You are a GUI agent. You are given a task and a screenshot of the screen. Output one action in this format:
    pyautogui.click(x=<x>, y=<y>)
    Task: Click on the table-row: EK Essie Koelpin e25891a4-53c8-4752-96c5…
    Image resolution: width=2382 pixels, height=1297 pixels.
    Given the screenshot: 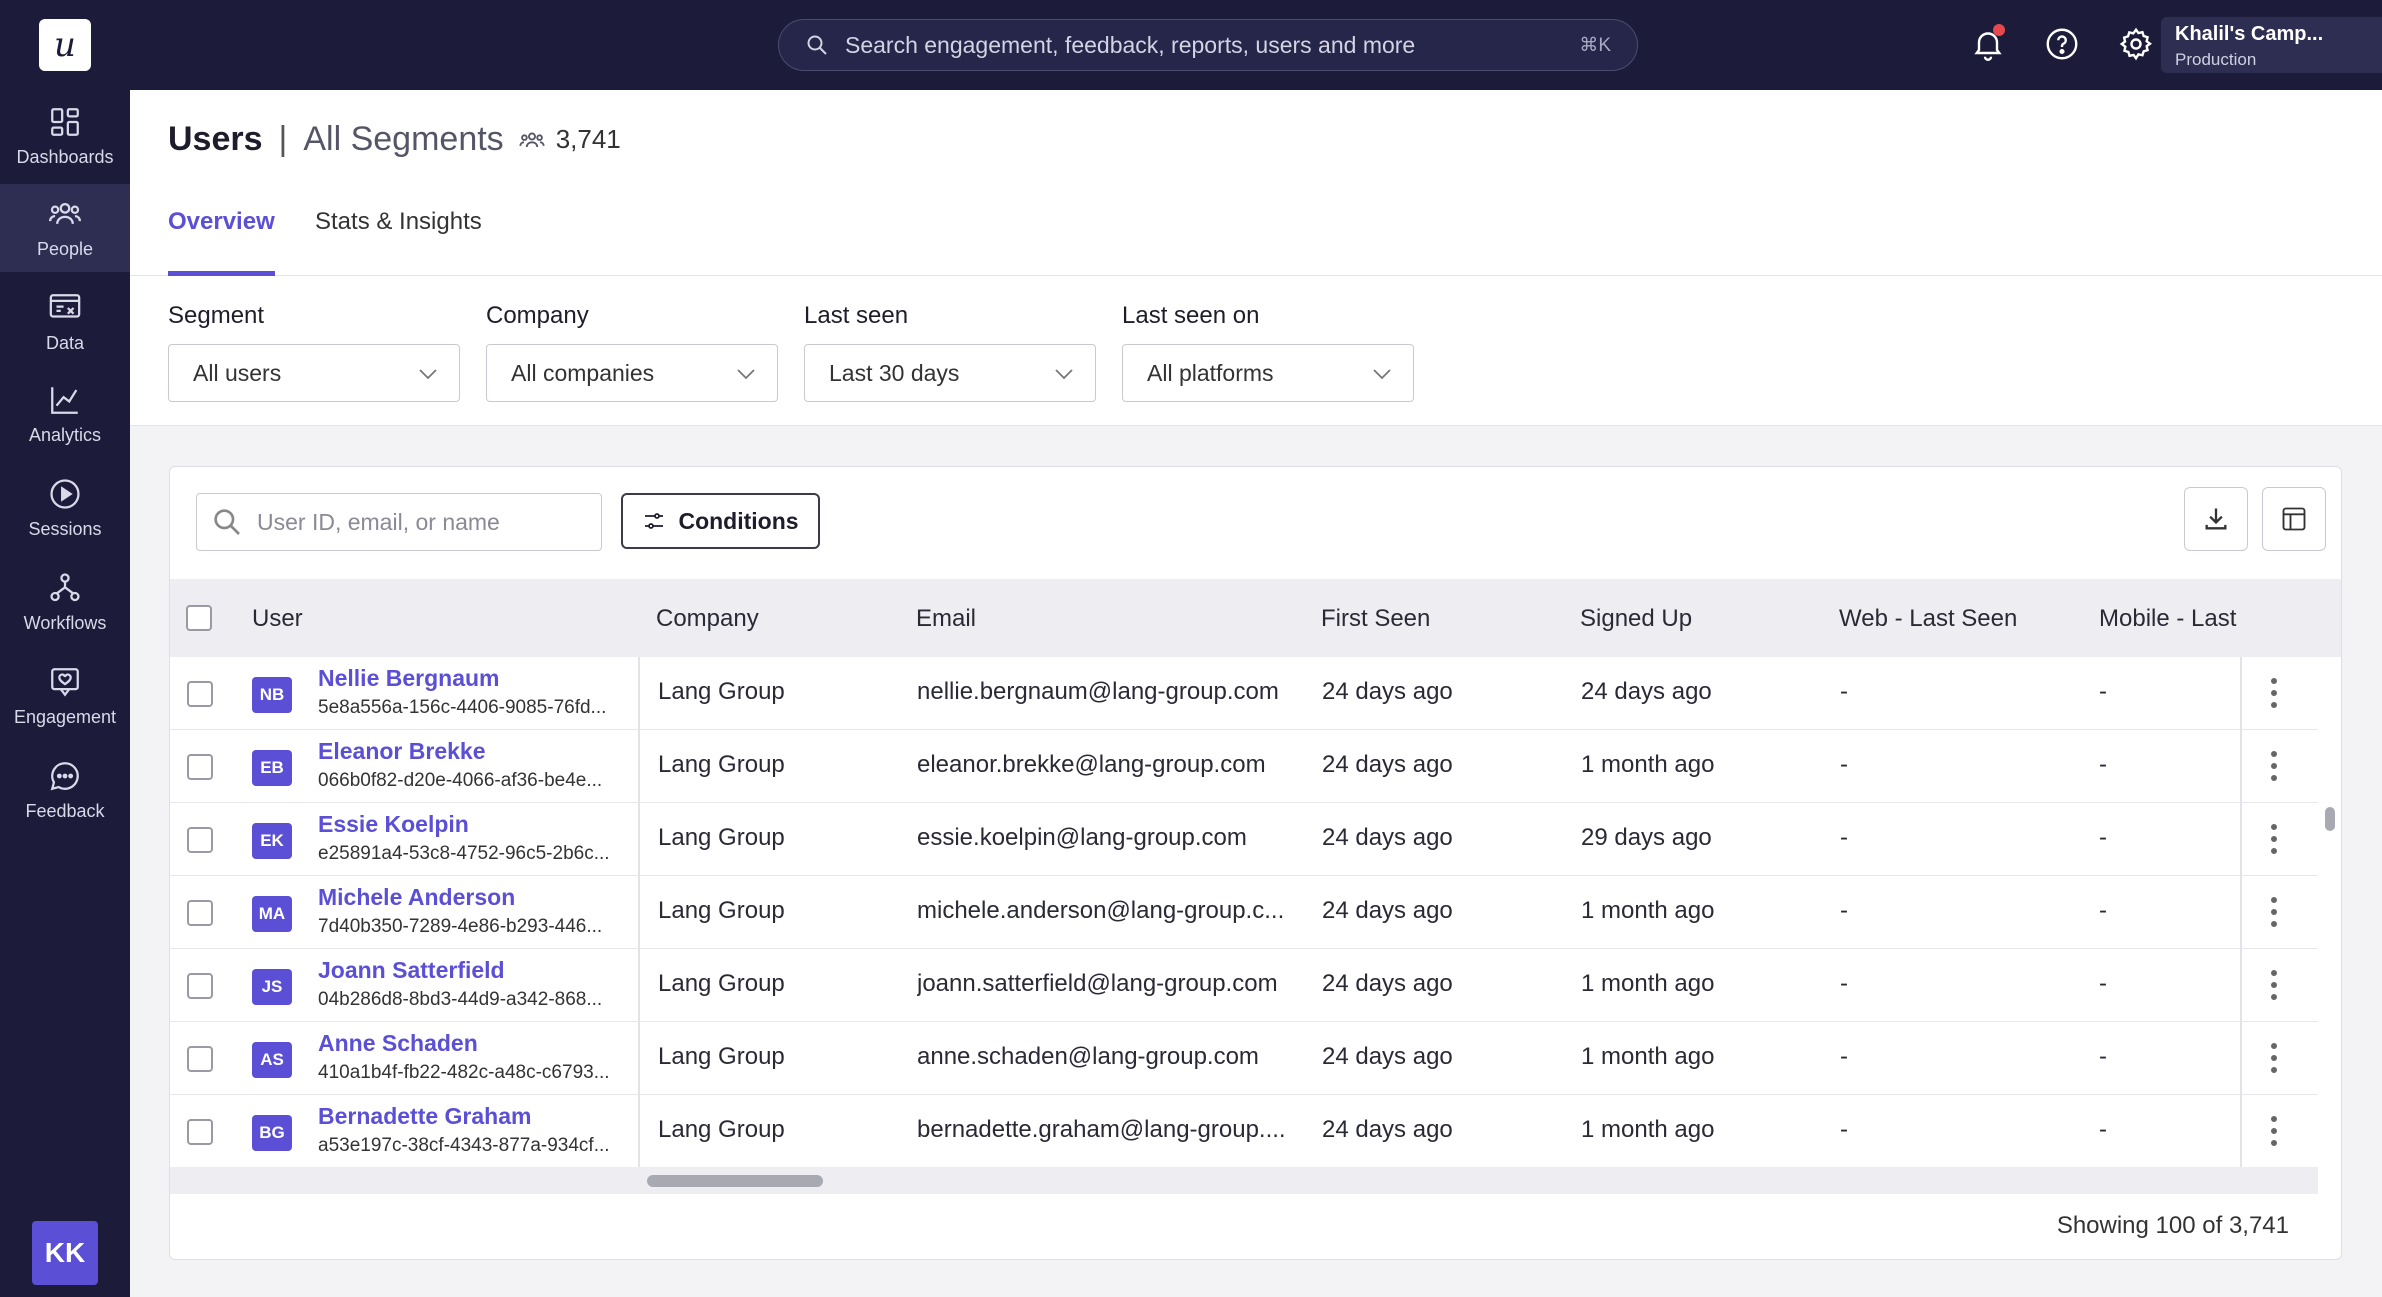 What is the action you would take?
    pyautogui.click(x=1244, y=839)
    